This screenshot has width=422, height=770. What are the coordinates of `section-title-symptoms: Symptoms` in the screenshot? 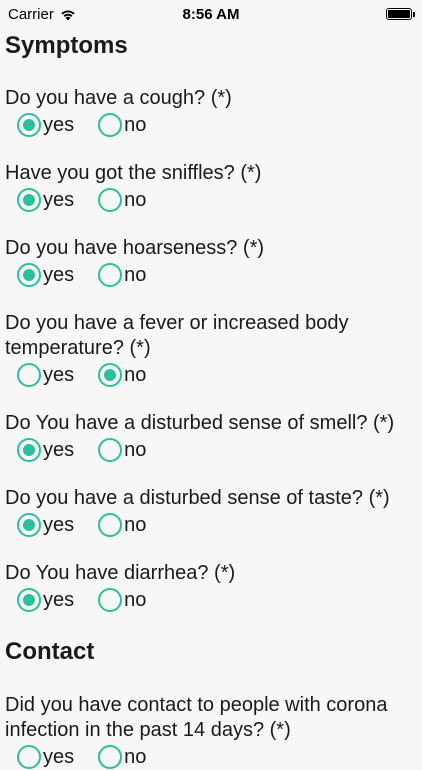 It's located at (66, 45).